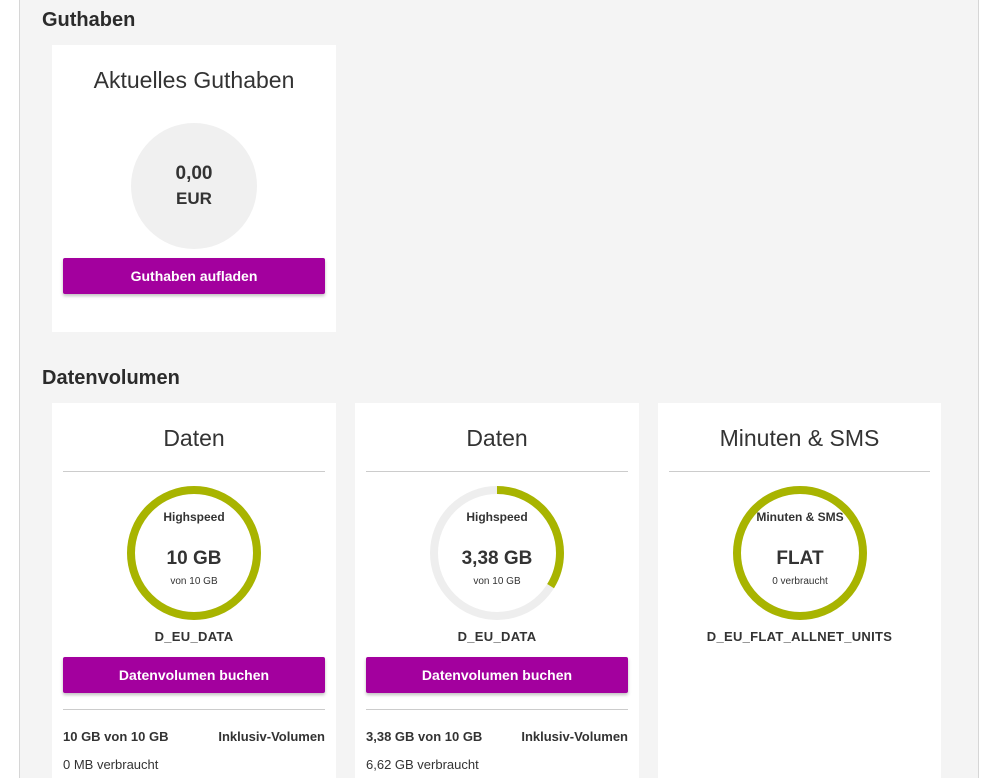 The height and width of the screenshot is (778, 999). I want to click on balance-circle: 0,00 EUR, so click(194, 186).